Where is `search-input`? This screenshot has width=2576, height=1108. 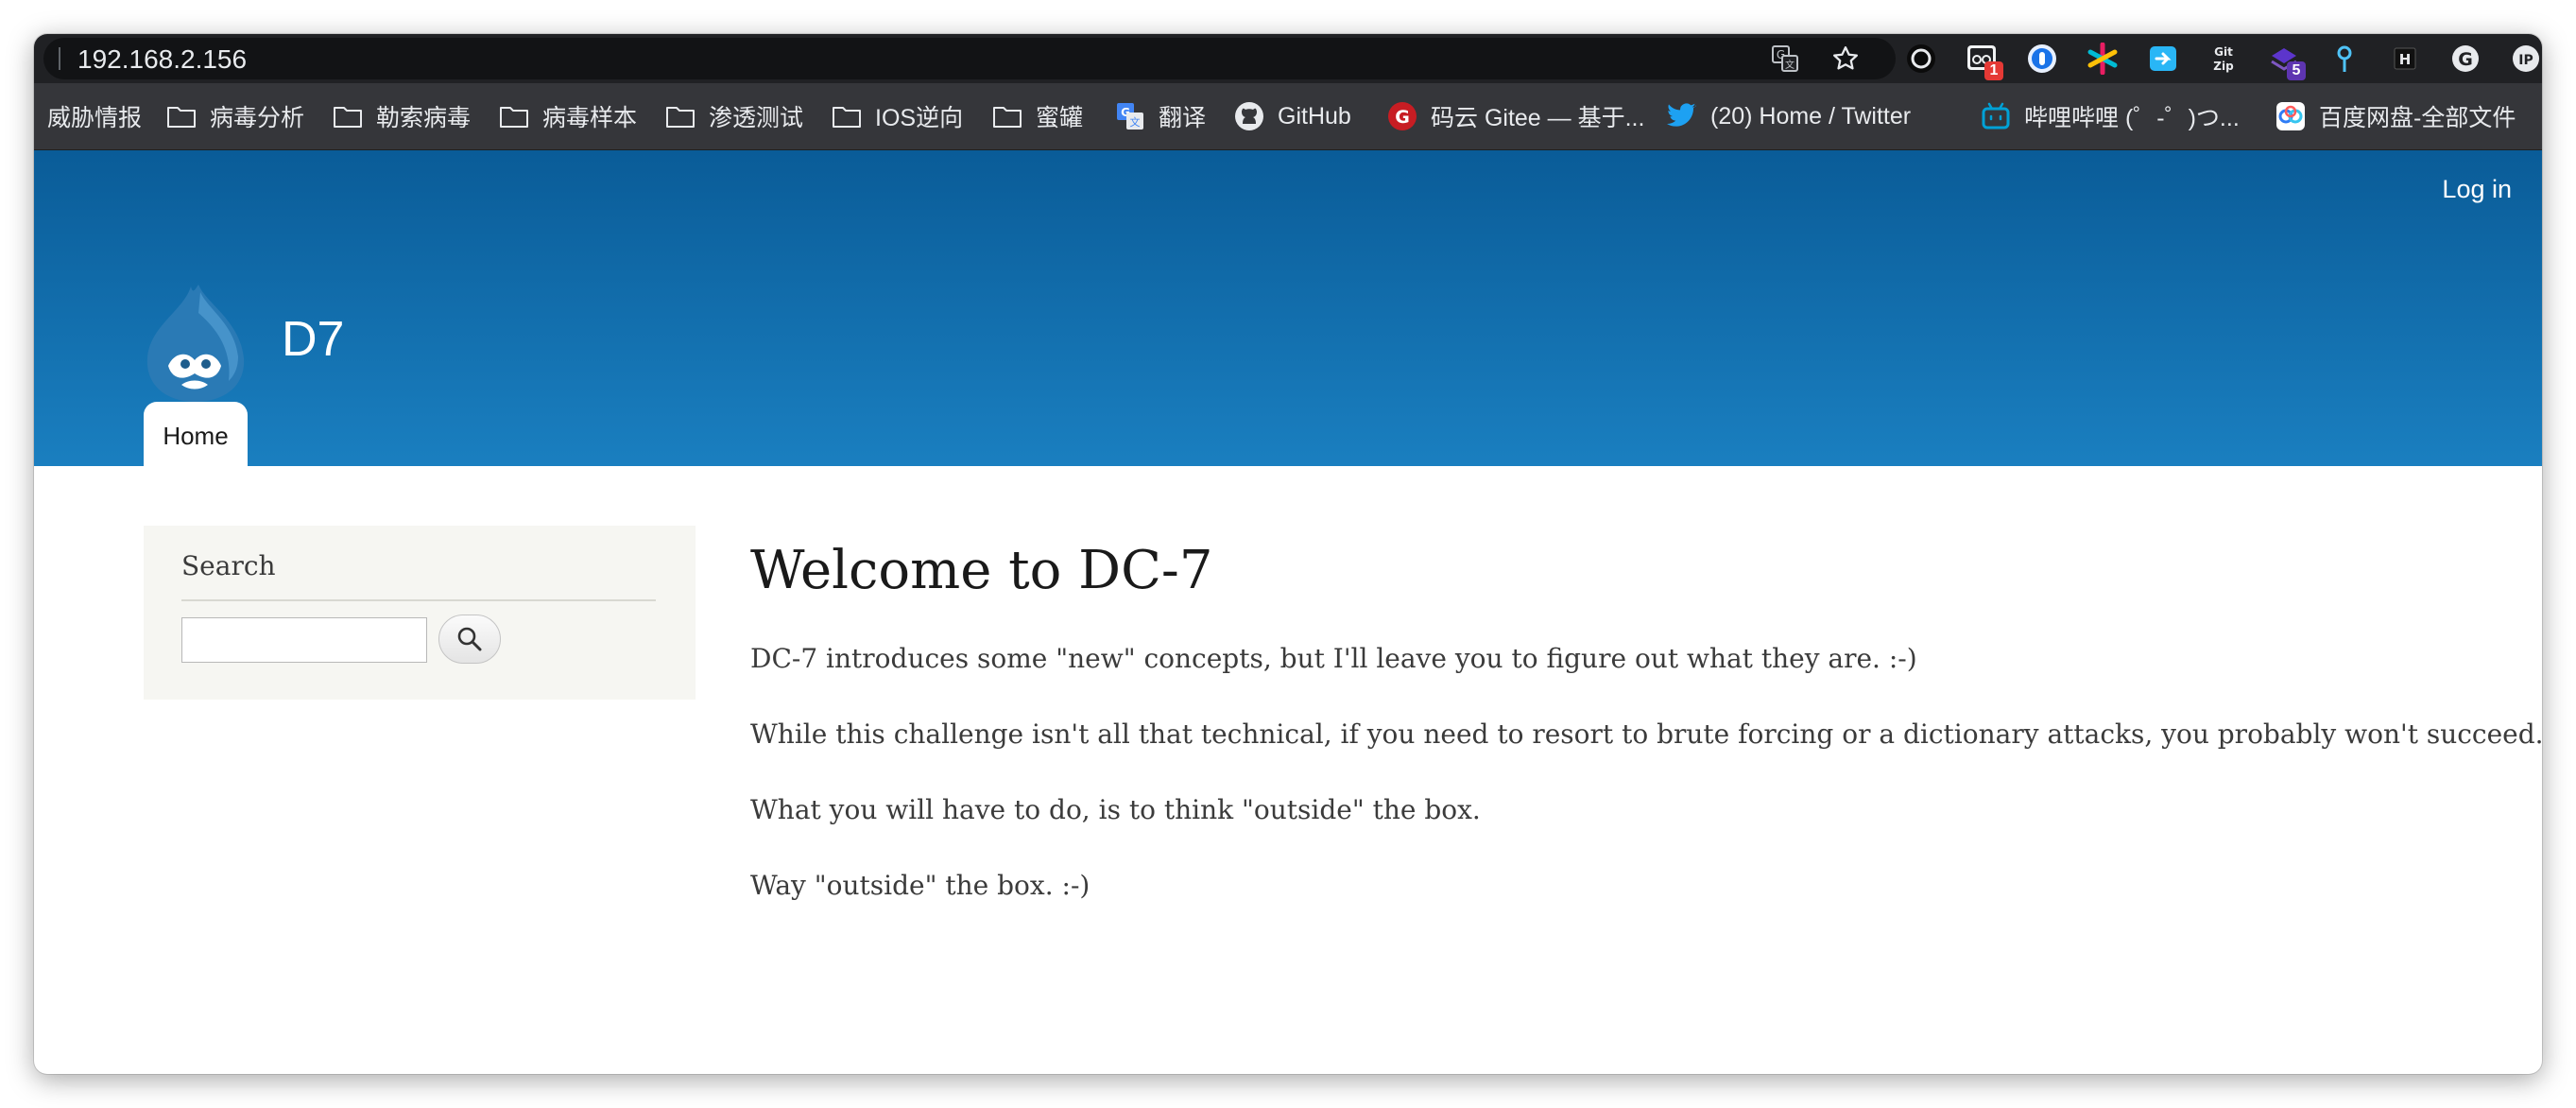
search-input is located at coordinates (304, 640).